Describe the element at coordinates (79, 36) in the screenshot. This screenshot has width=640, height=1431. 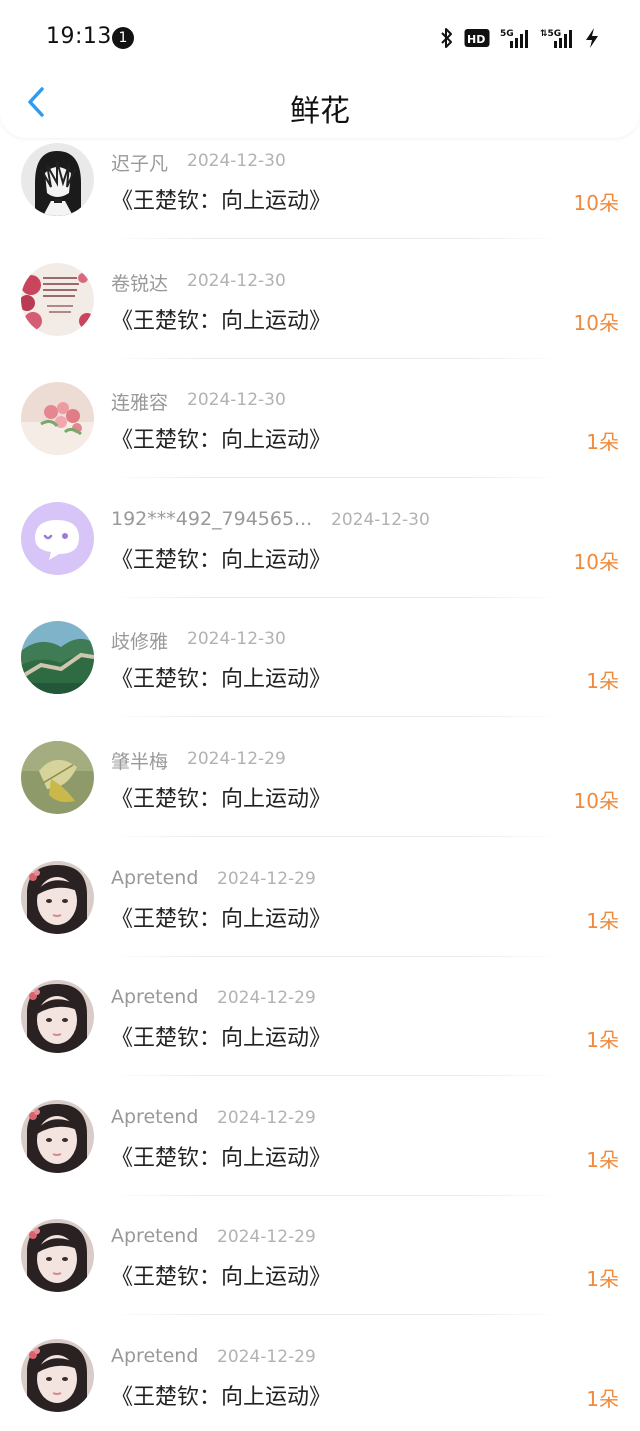
I see `status-time: 19:13` at that location.